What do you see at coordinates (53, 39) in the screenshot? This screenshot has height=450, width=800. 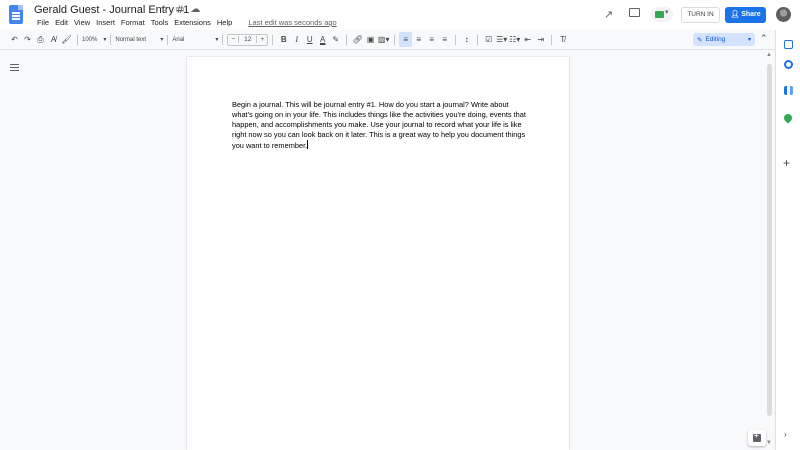 I see `spellcheck-icon: A̸` at bounding box center [53, 39].